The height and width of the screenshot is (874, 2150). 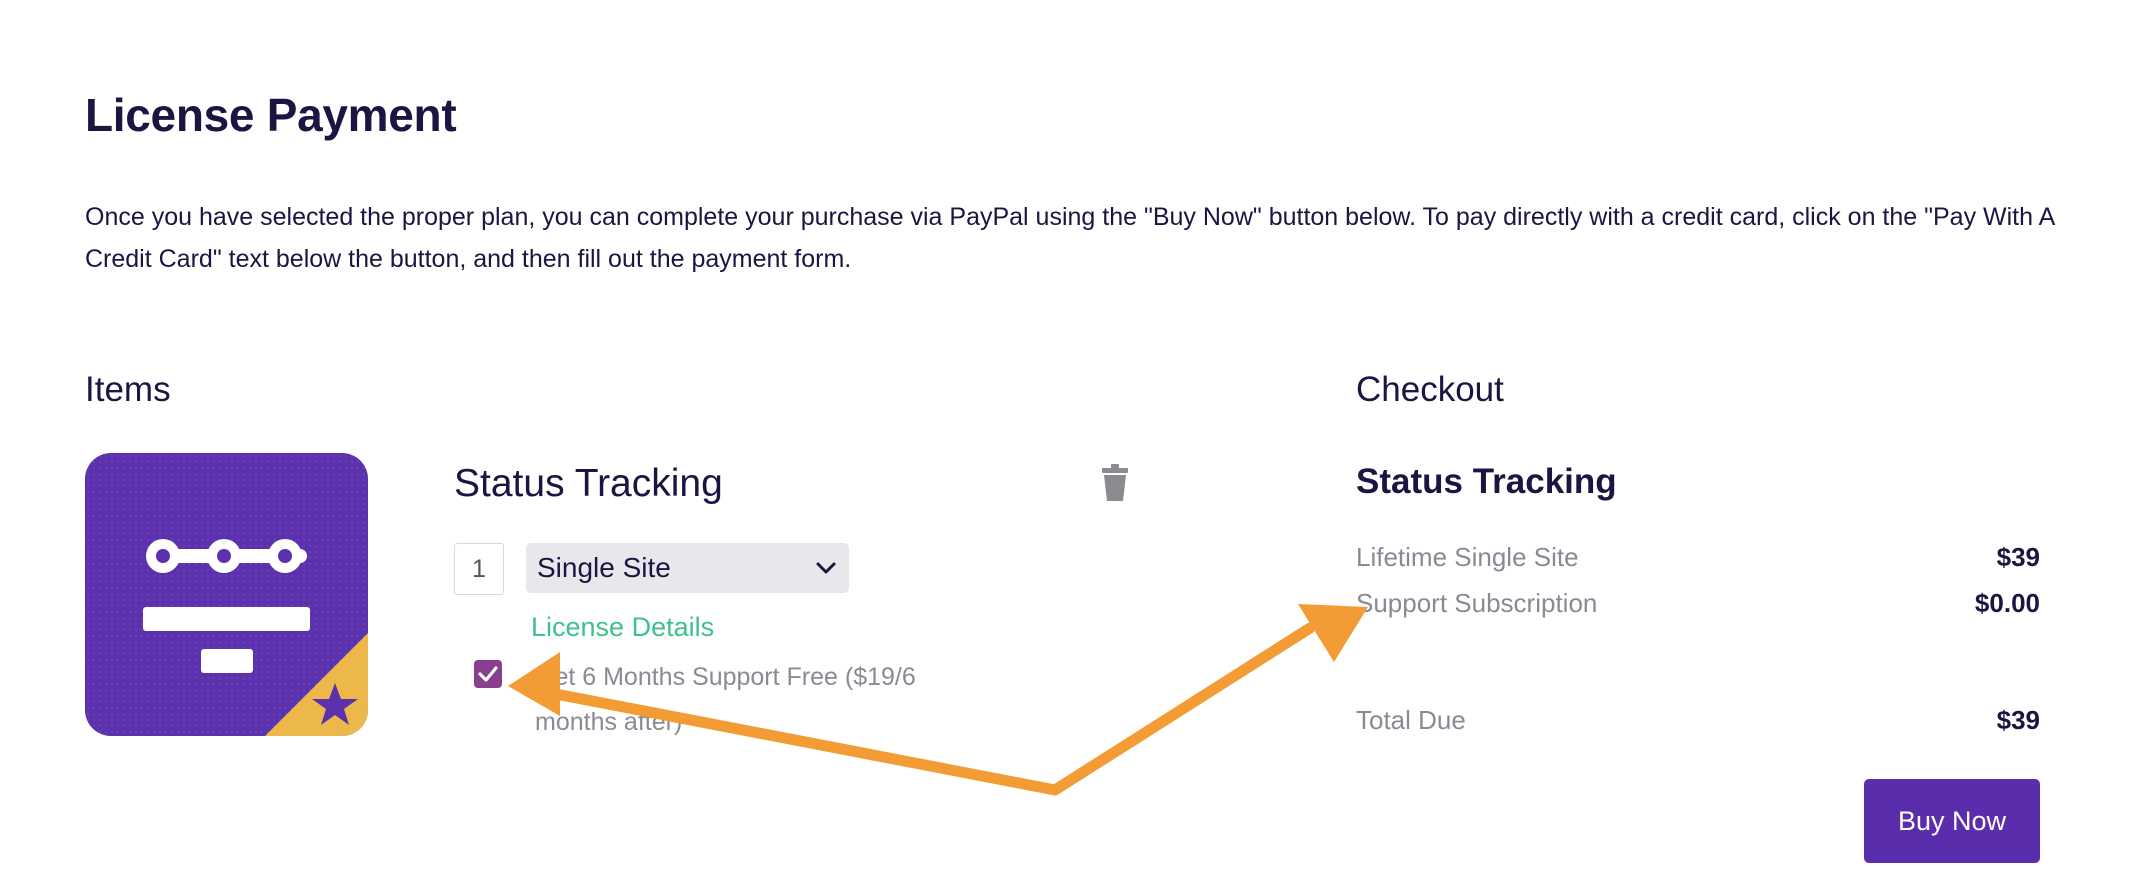 I want to click on line-value-lifetime: $39, so click(x=2018, y=557).